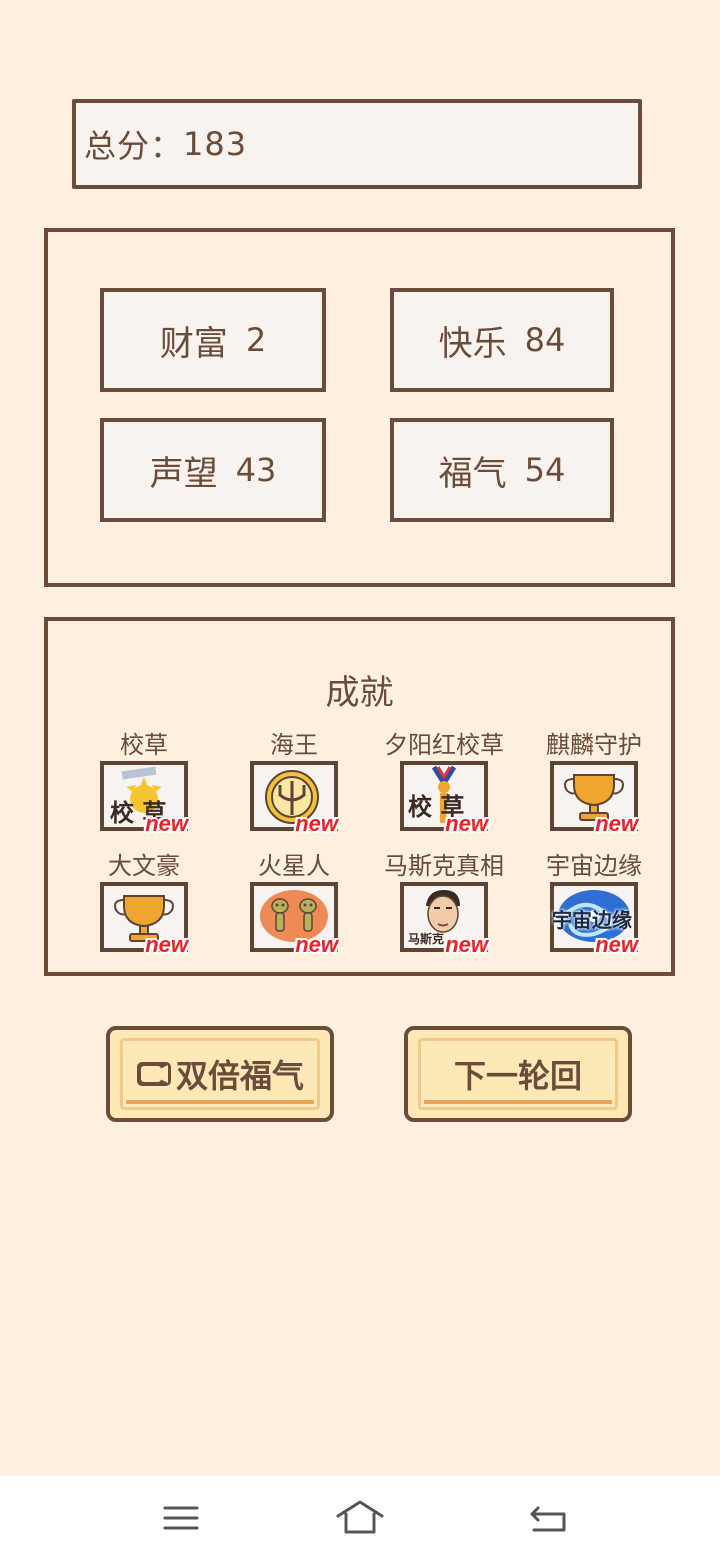 The height and width of the screenshot is (1560, 720). I want to click on martians-icon: new, so click(294, 919).